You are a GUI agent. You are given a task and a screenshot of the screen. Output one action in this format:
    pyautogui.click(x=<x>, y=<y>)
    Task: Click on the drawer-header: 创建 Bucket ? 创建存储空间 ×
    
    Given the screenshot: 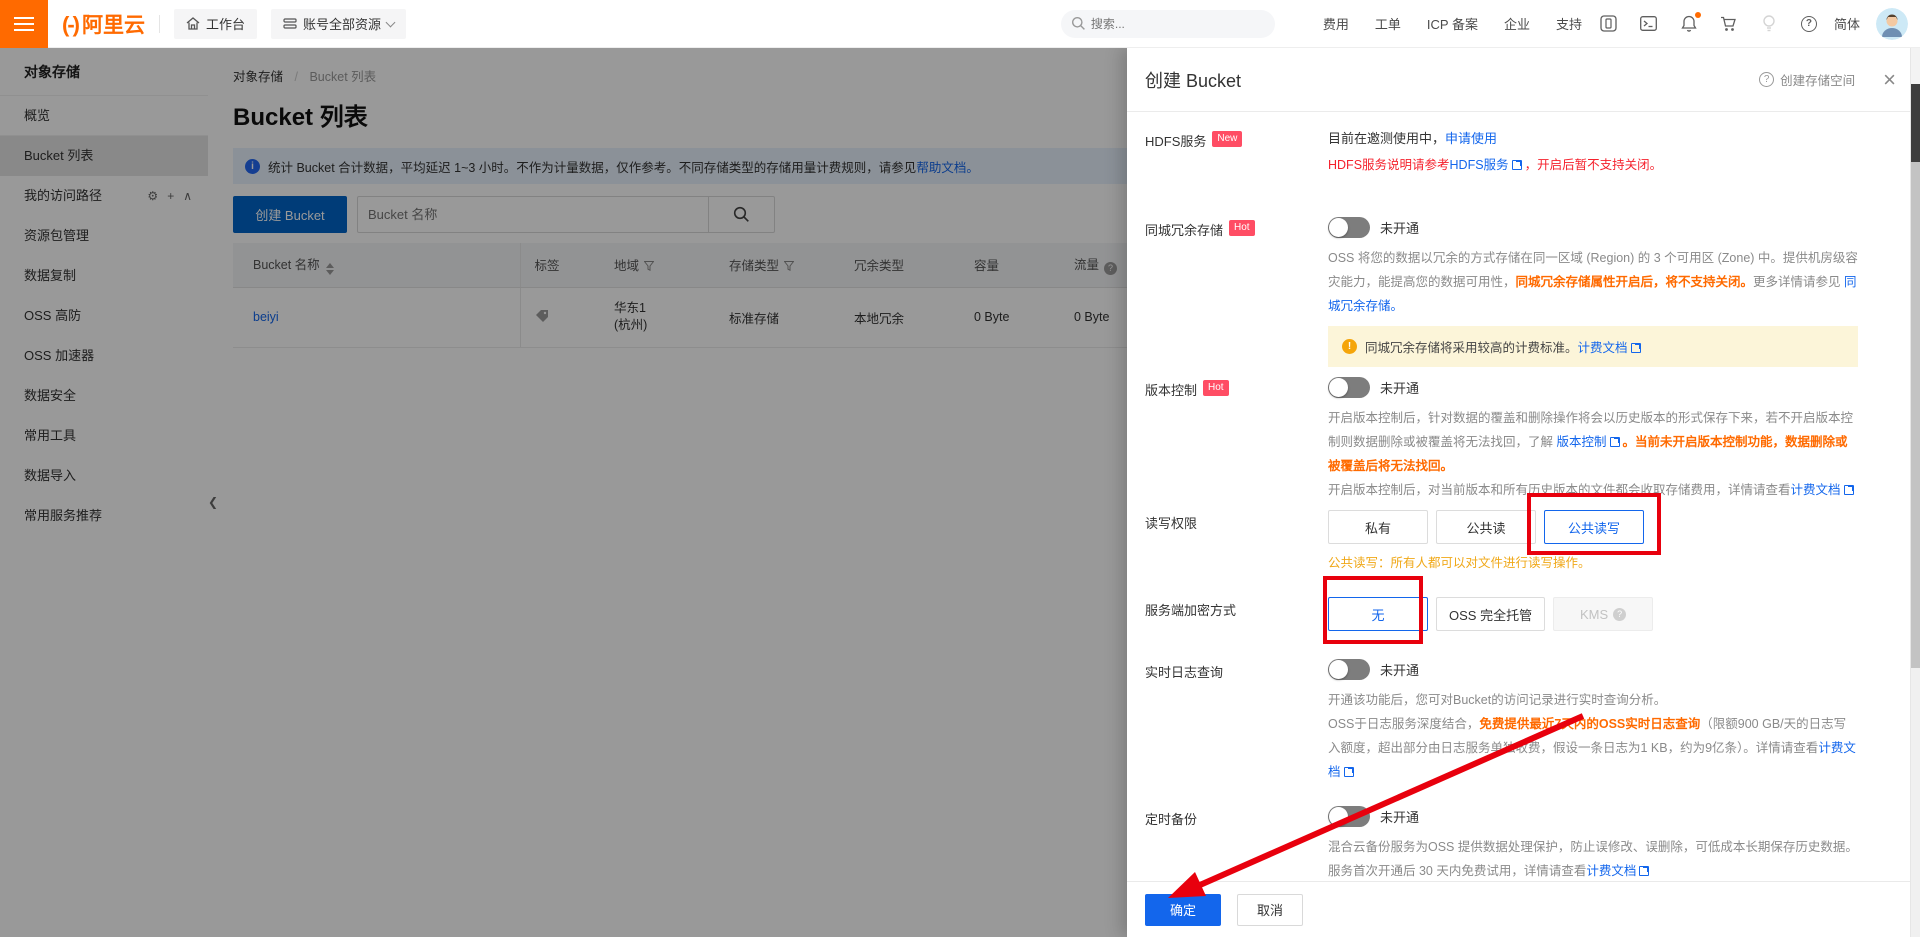 What is the action you would take?
    pyautogui.click(x=1523, y=80)
    